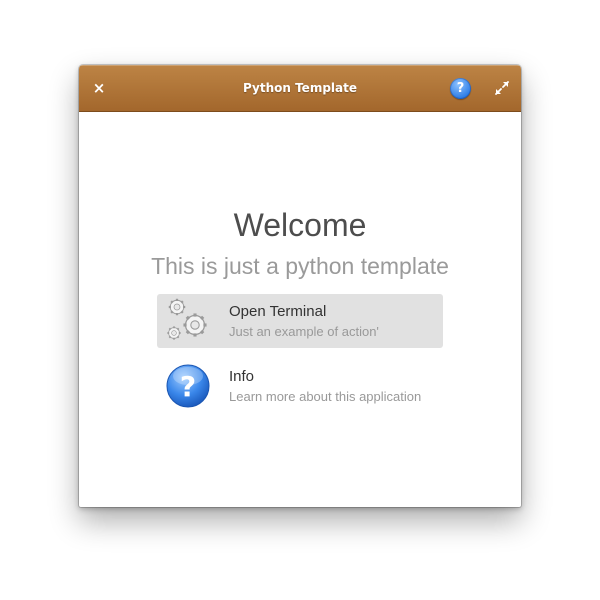 Image resolution: width=600 pixels, height=600 pixels. Describe the element at coordinates (300, 88) in the screenshot. I see `titlebar: × Python Template ?` at that location.